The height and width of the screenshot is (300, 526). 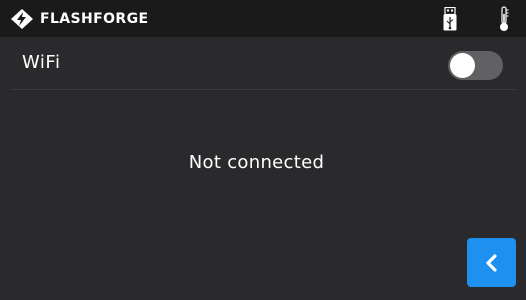 I want to click on wifi-label: WiFi, so click(x=41, y=62).